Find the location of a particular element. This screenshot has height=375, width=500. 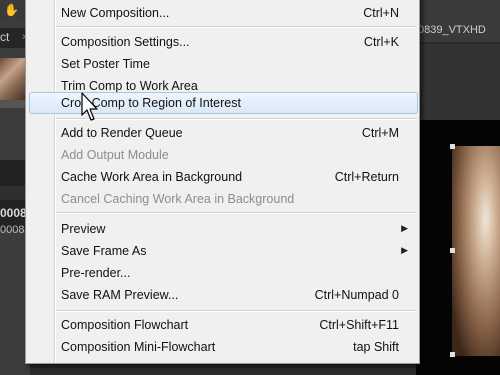

menu-item-label: Save Frame As is located at coordinates (104, 251).